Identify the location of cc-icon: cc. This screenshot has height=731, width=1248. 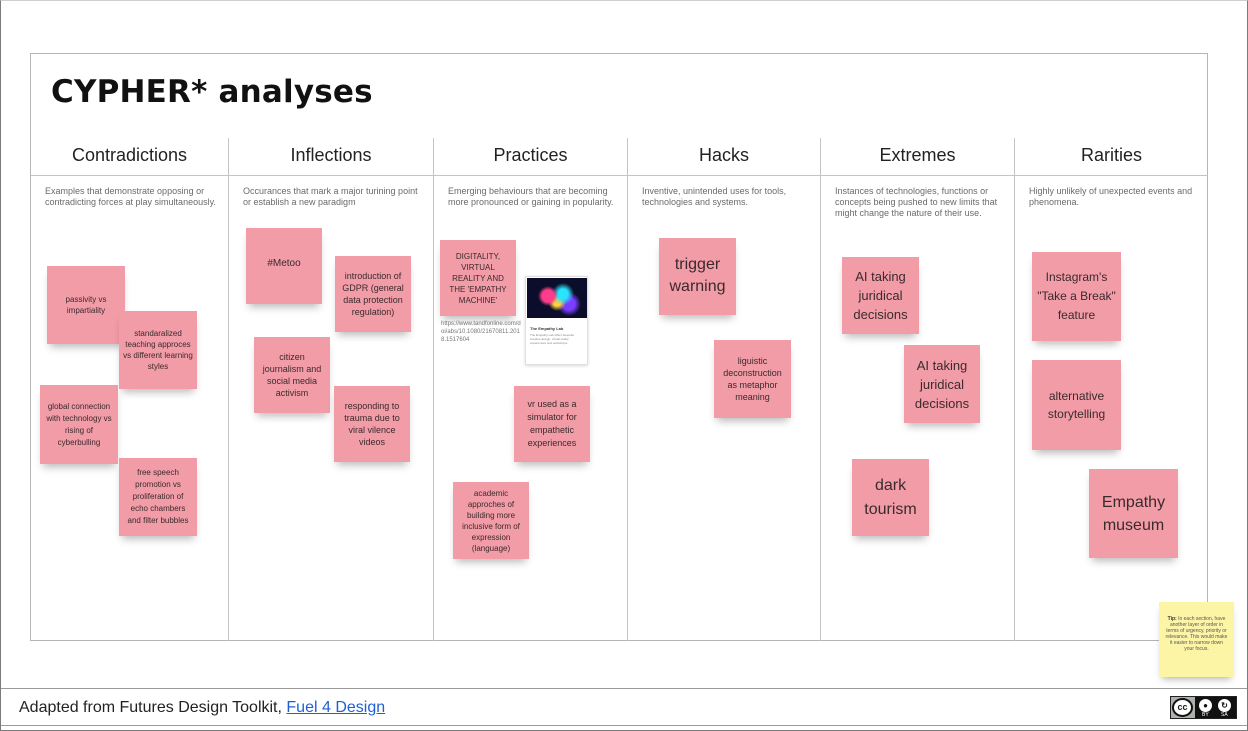
(1182, 707).